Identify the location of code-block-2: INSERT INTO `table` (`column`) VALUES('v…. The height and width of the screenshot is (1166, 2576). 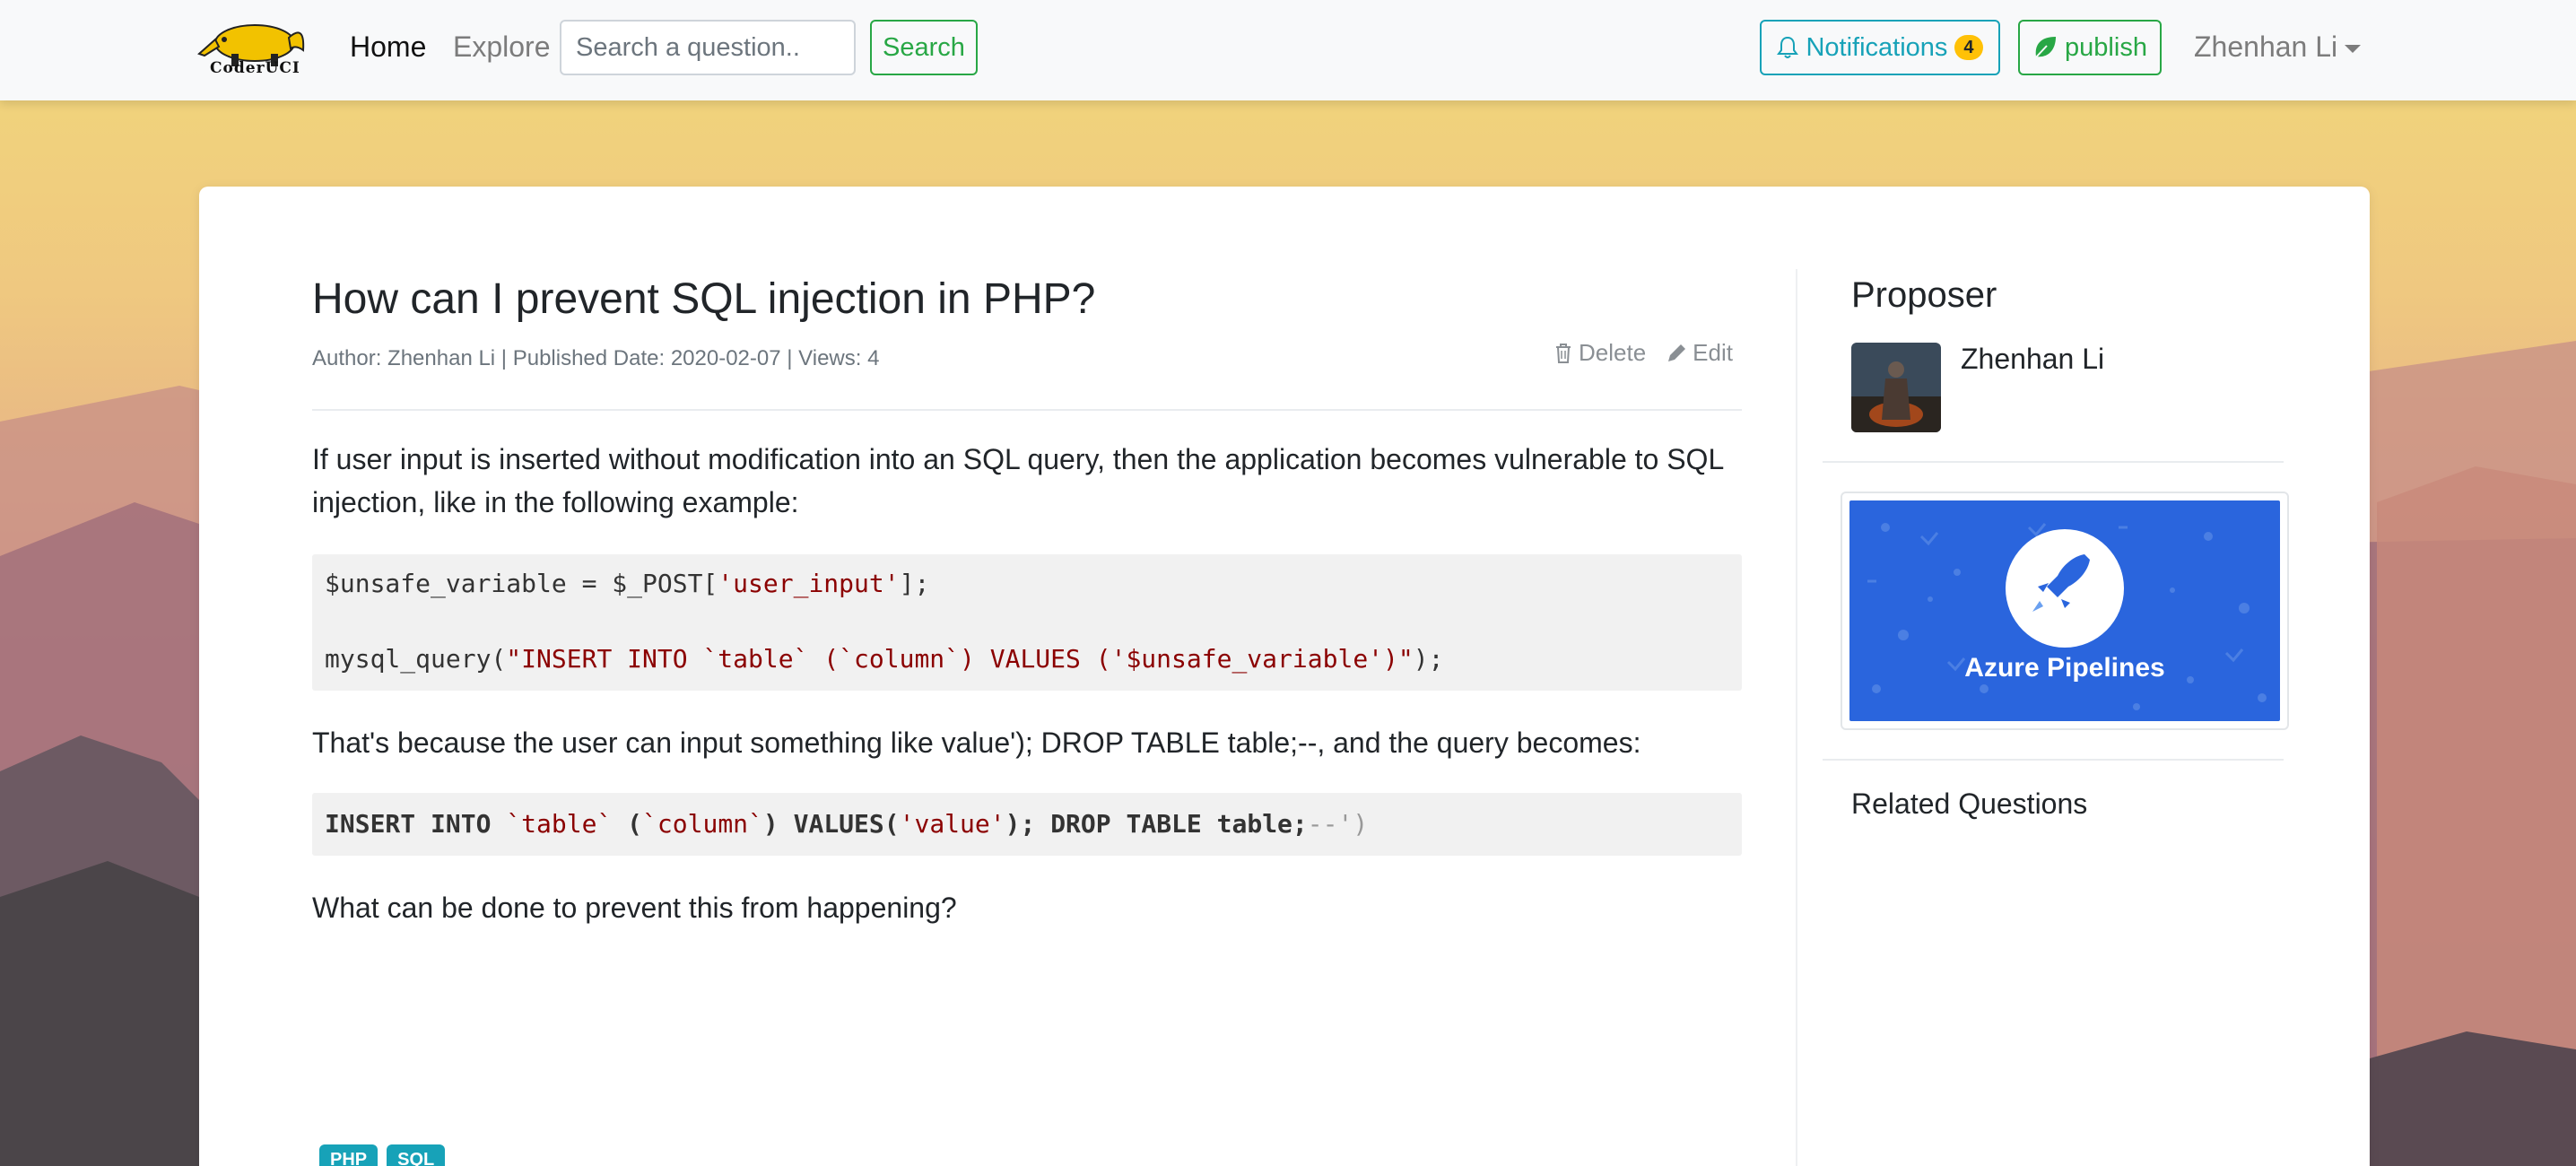
(1027, 824).